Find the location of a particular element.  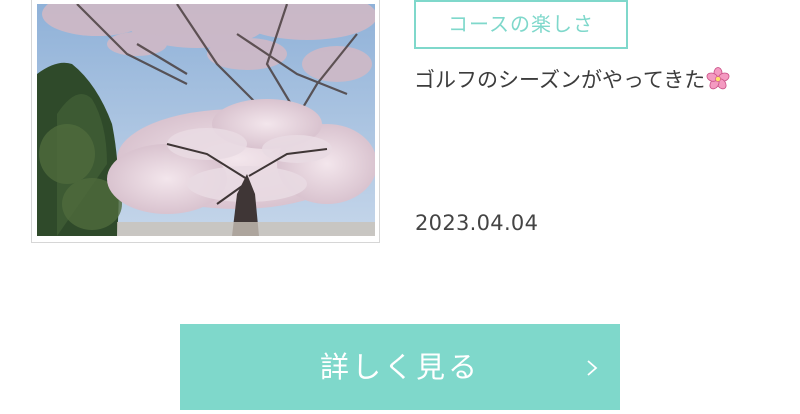

post-title: ゴルフのシーズンがやってきた is located at coordinates (572, 80).